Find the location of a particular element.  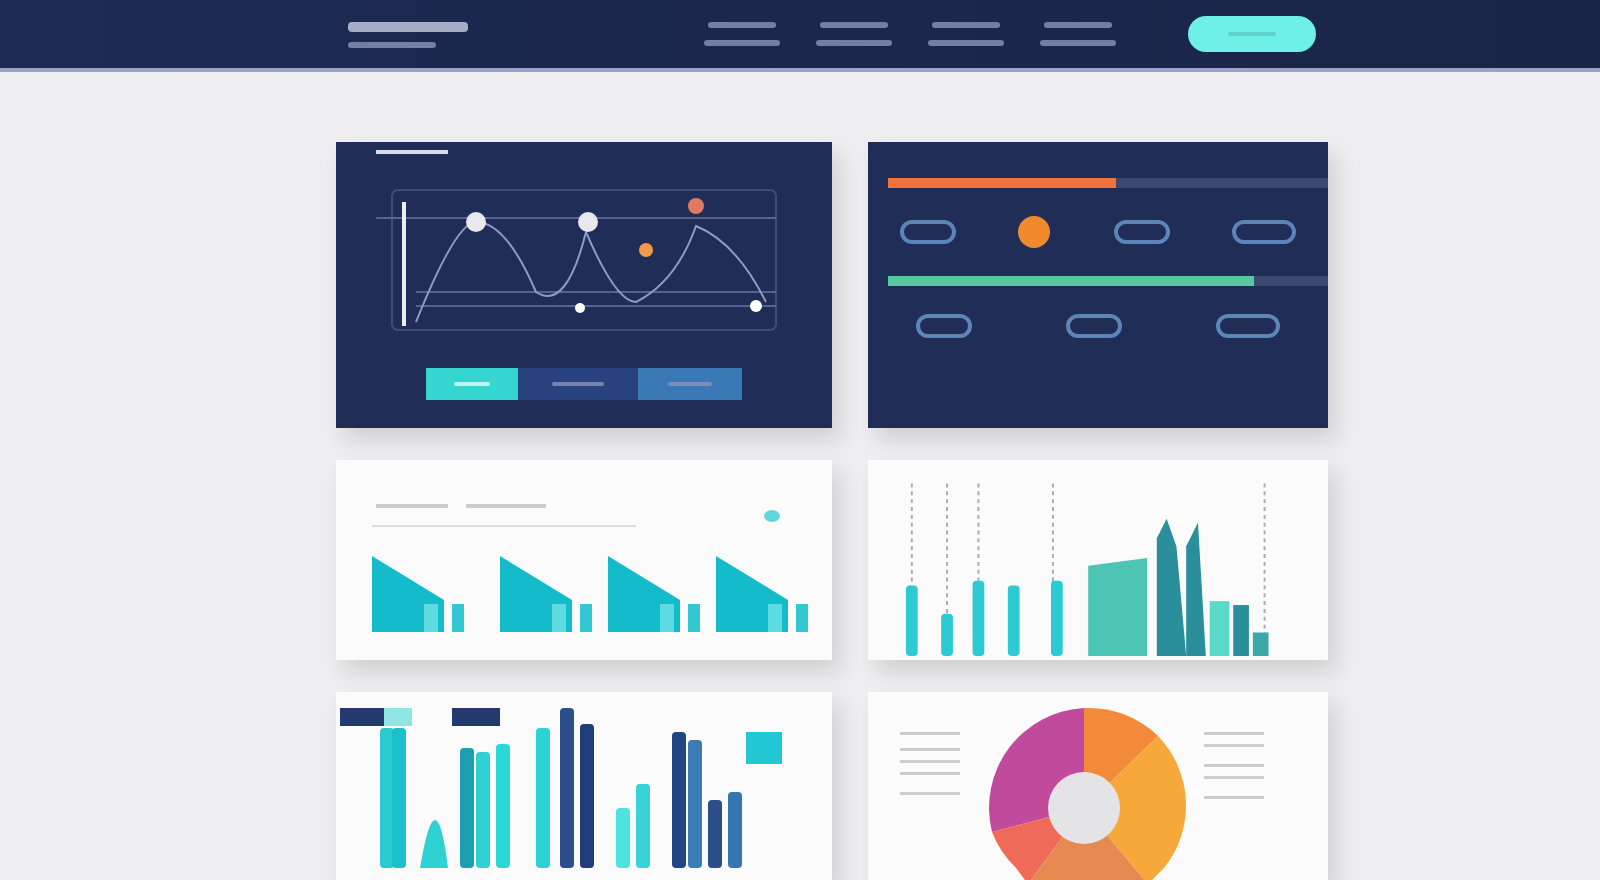

donut-hole is located at coordinates (1084, 808).